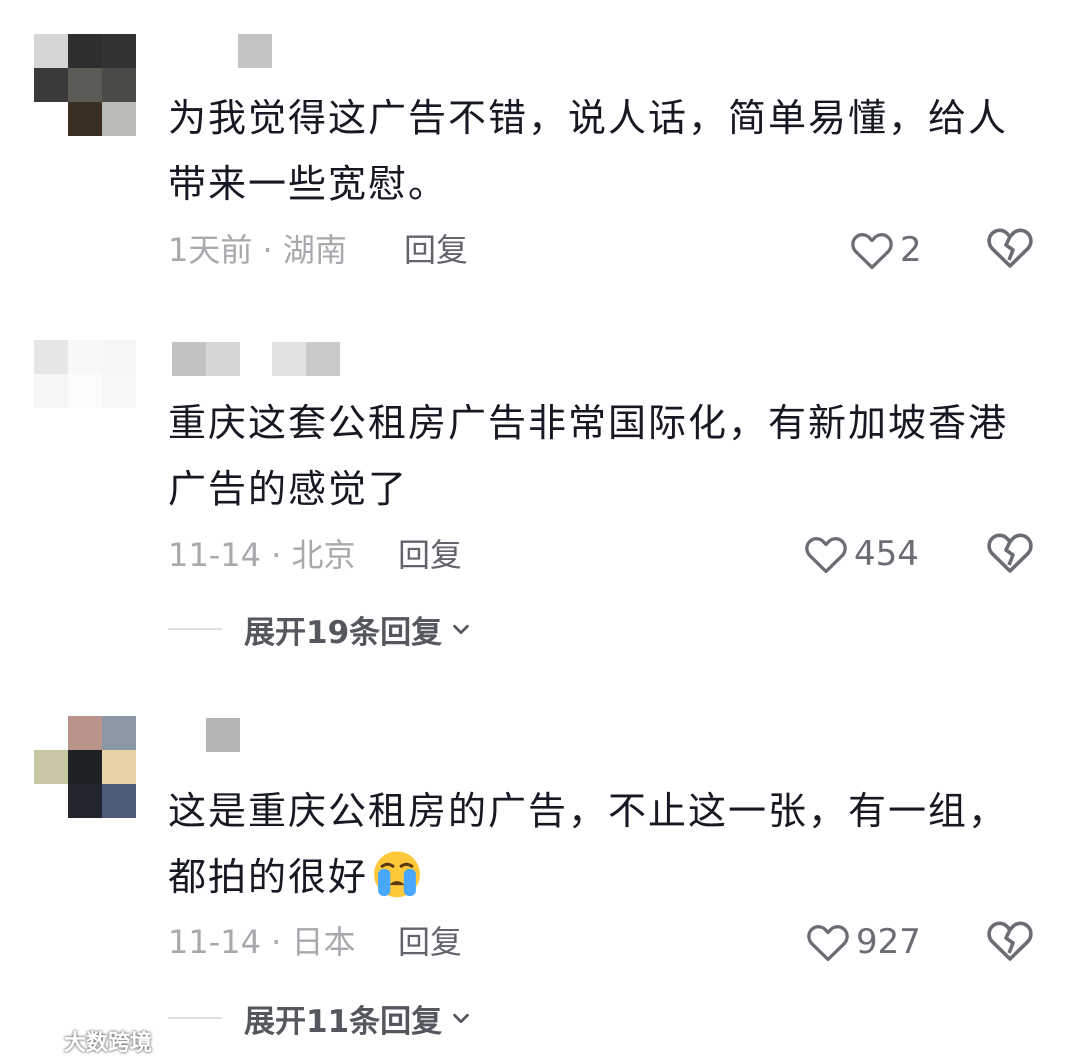  What do you see at coordinates (108, 1043) in the screenshot?
I see `watermark-text: 大数跨境` at bounding box center [108, 1043].